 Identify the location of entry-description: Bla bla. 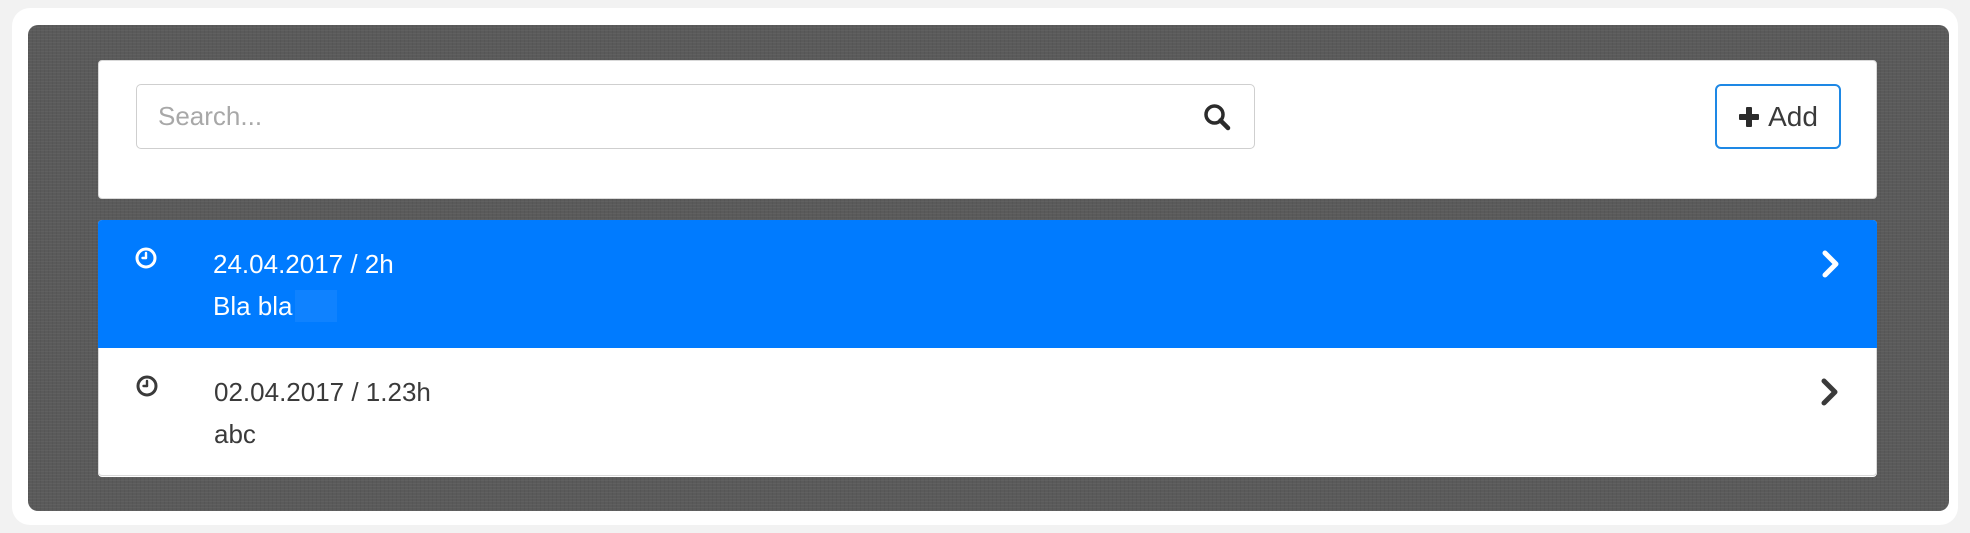
(253, 306).